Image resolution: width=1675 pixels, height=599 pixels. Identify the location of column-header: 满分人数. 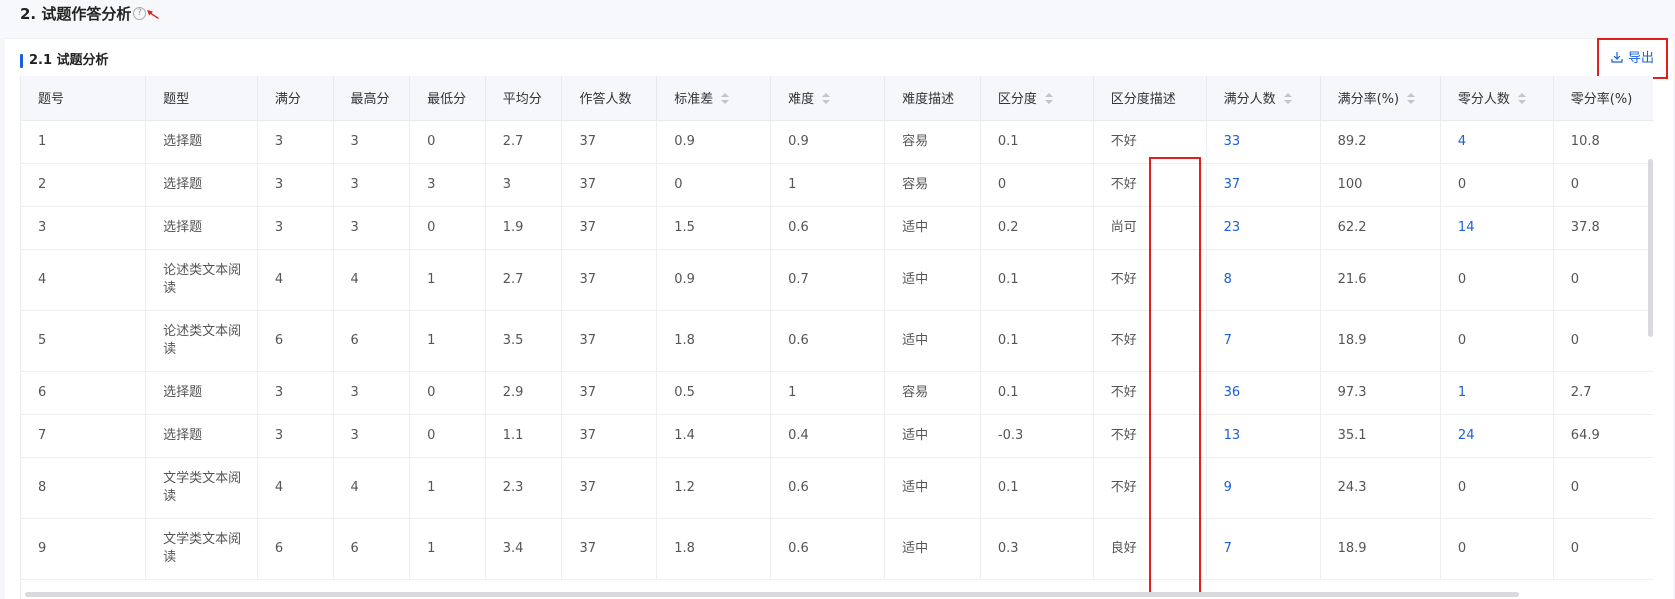
(1263, 98).